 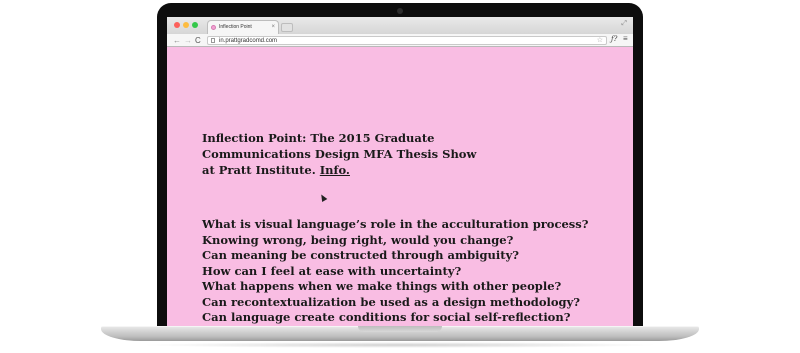 What do you see at coordinates (332, 270) in the screenshot?
I see `question-item: How can I feel at ease with uncertainty?` at bounding box center [332, 270].